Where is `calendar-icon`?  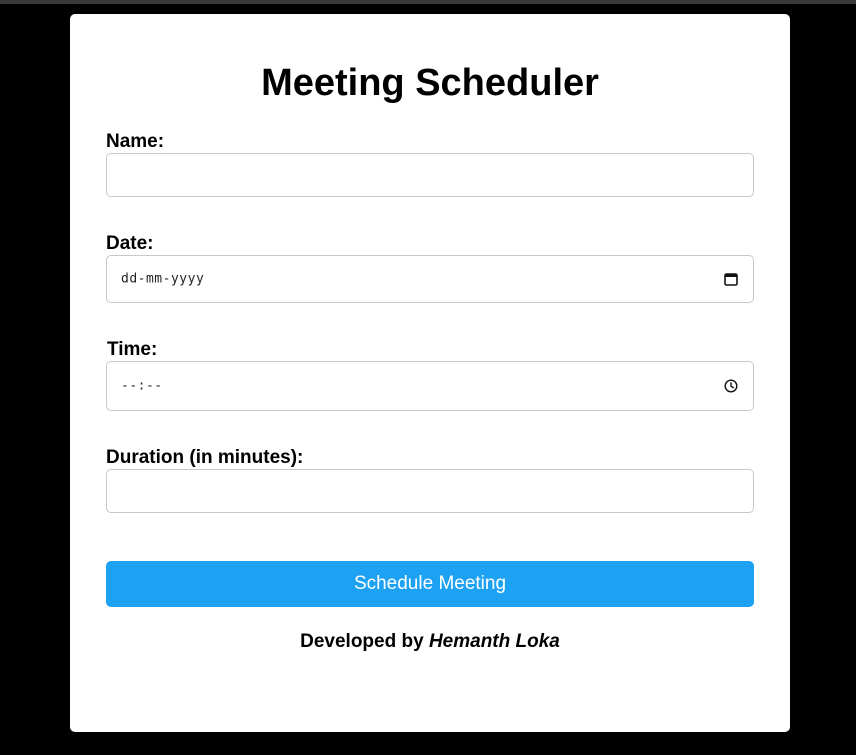 calendar-icon is located at coordinates (731, 279).